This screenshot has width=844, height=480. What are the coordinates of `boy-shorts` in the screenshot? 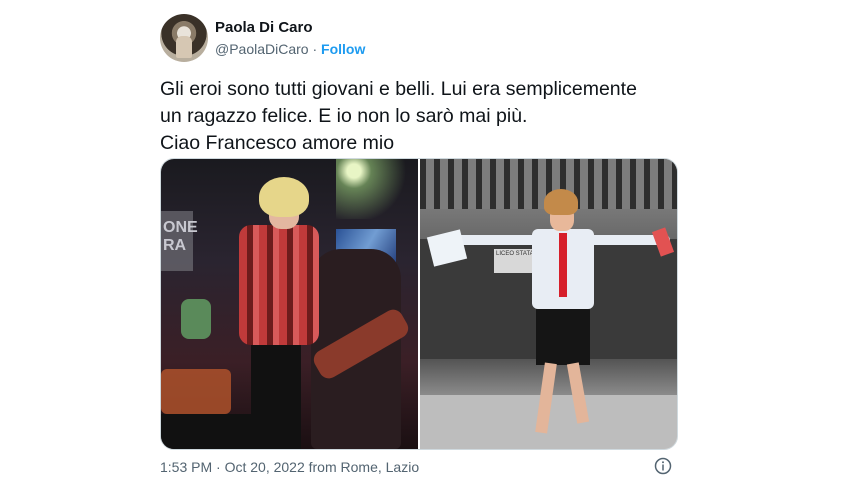 It's located at (563, 337).